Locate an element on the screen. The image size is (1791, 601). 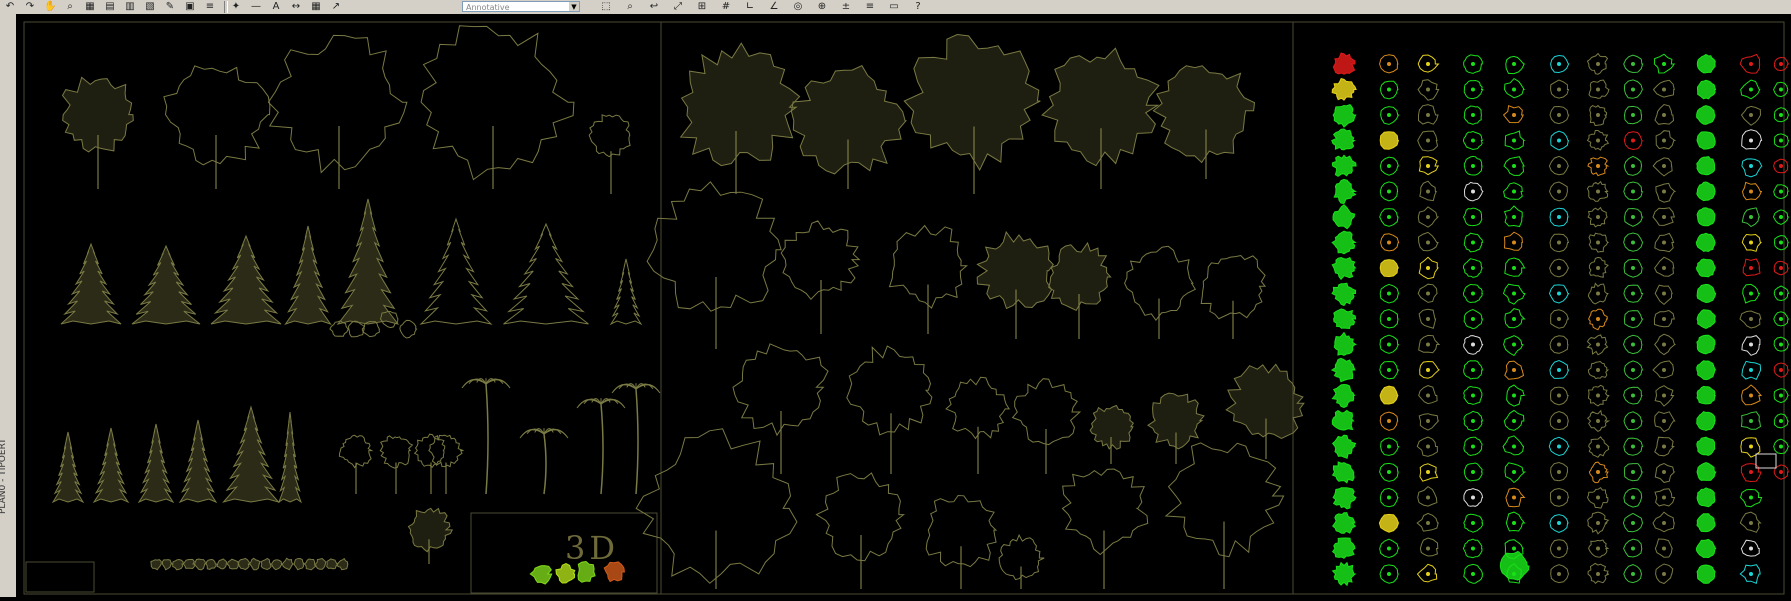
polar-icon: ∠ is located at coordinates (774, 6).